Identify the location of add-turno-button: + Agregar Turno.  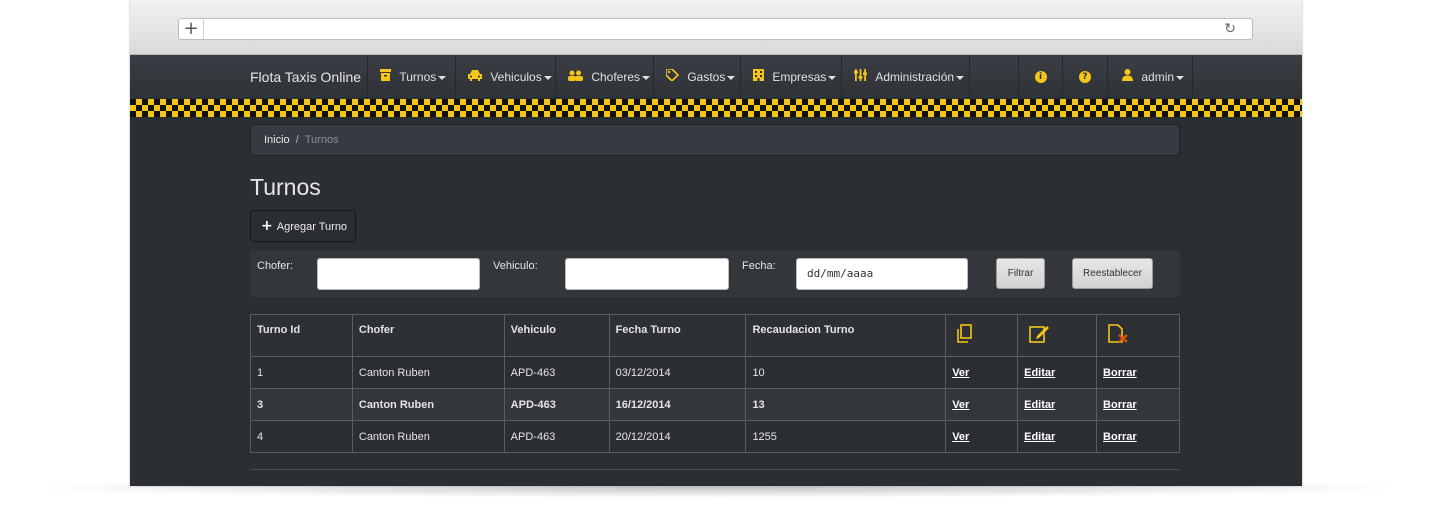
(303, 226).